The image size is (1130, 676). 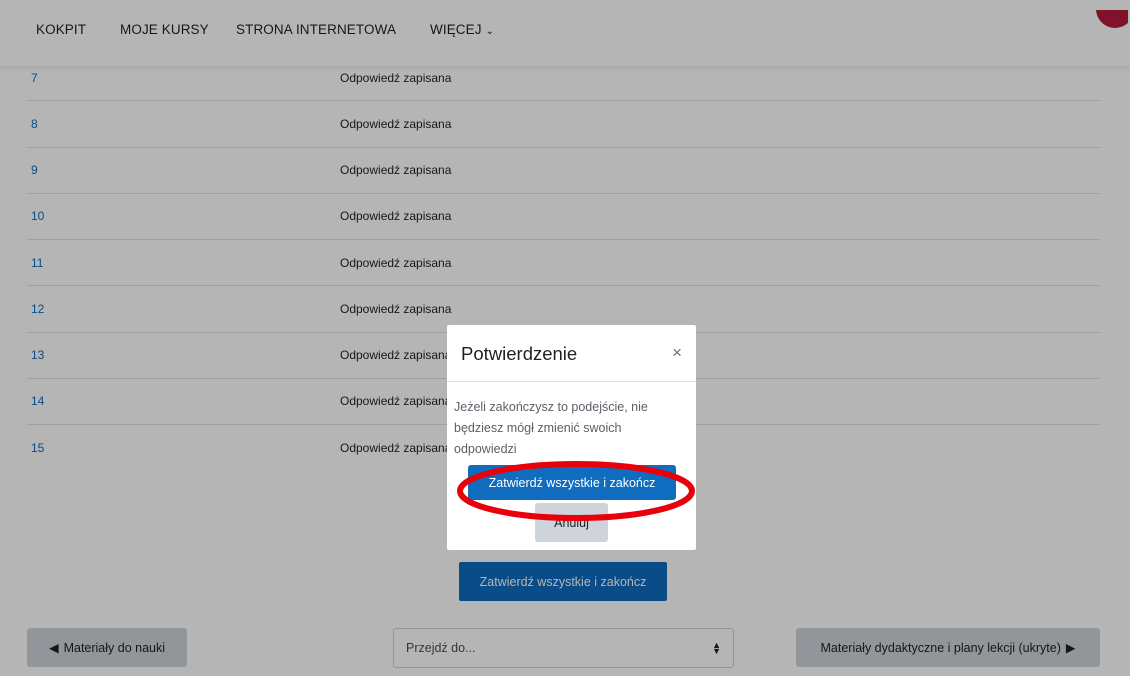 I want to click on confirm-submit-all-button: Zatwierdź wszystkie i zakończ, so click(x=572, y=482).